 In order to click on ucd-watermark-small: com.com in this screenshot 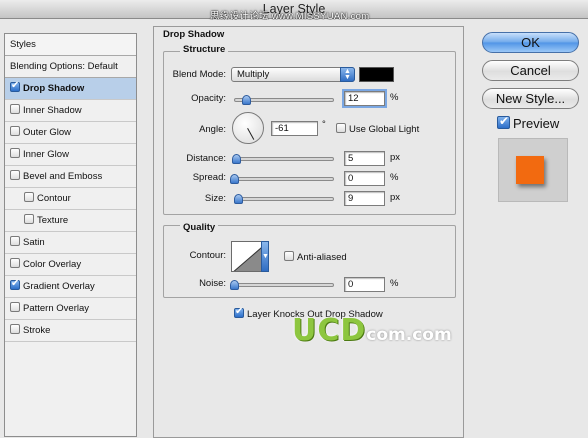, I will do `click(409, 335)`.